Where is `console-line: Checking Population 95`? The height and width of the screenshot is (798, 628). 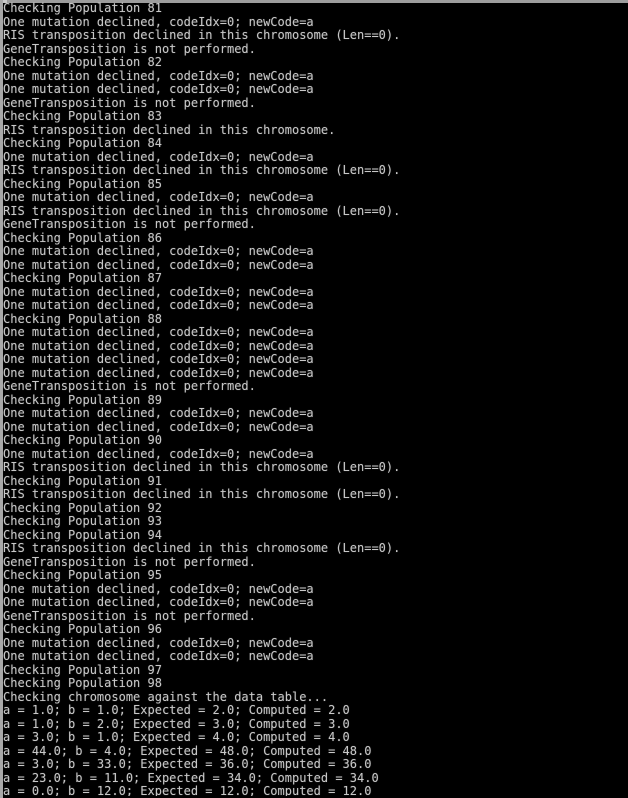 console-line: Checking Population 95 is located at coordinates (82, 575).